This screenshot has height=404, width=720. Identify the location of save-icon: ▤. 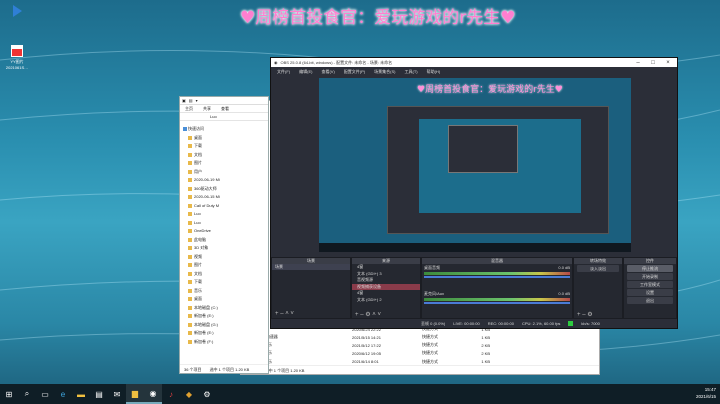
(191, 100).